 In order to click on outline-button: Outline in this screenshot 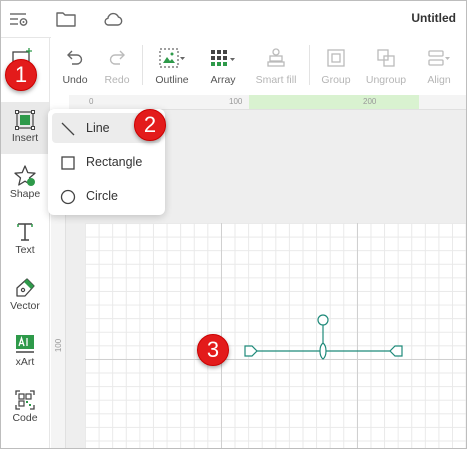, I will do `click(172, 66)`.